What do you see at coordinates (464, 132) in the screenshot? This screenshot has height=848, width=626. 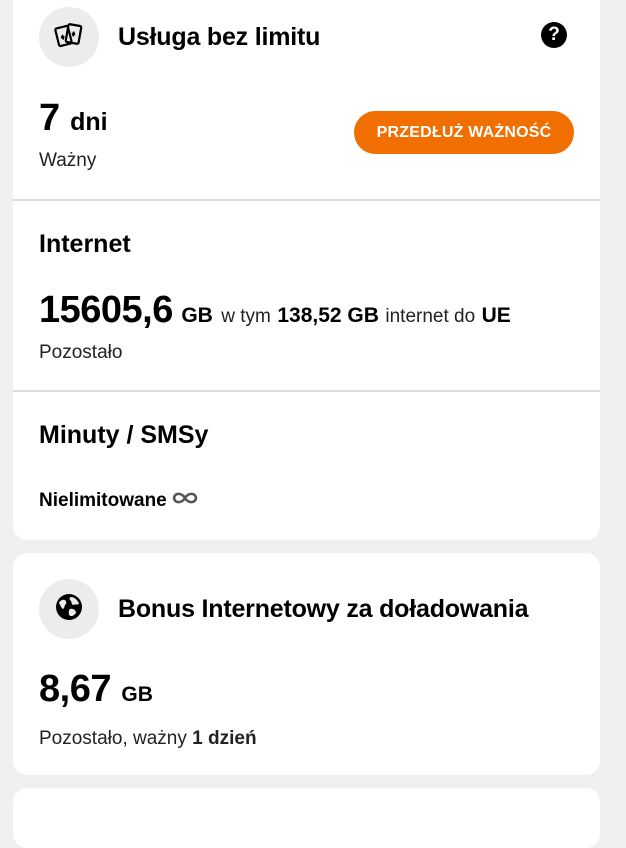 I see `extend-validity-button: PRZEDŁUŻ WAŻNOŚĆ` at bounding box center [464, 132].